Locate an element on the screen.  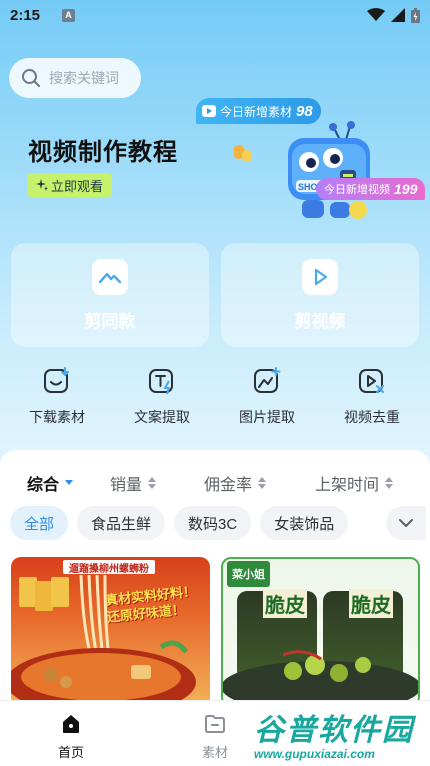
product-card-pickles: 菜小姐 脆皮 脆皮 is located at coordinates (320, 632).